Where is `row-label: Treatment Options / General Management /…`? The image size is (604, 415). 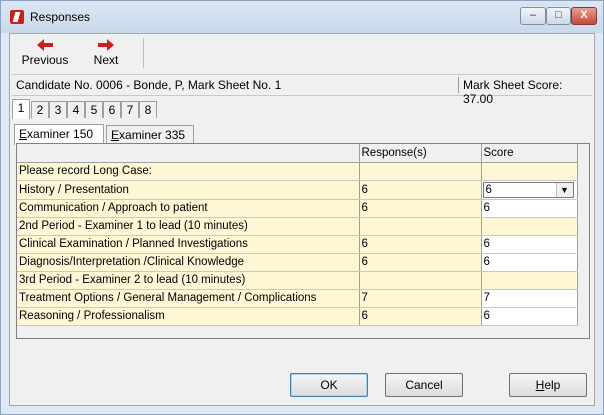
row-label: Treatment Options / General Management /… is located at coordinates (188, 298).